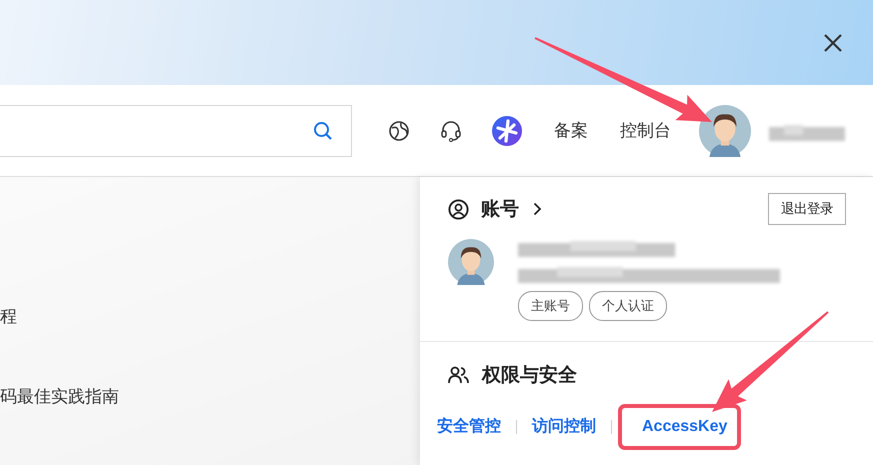 This screenshot has height=465, width=873. What do you see at coordinates (807, 209) in the screenshot?
I see `logout-button: 退出登录` at bounding box center [807, 209].